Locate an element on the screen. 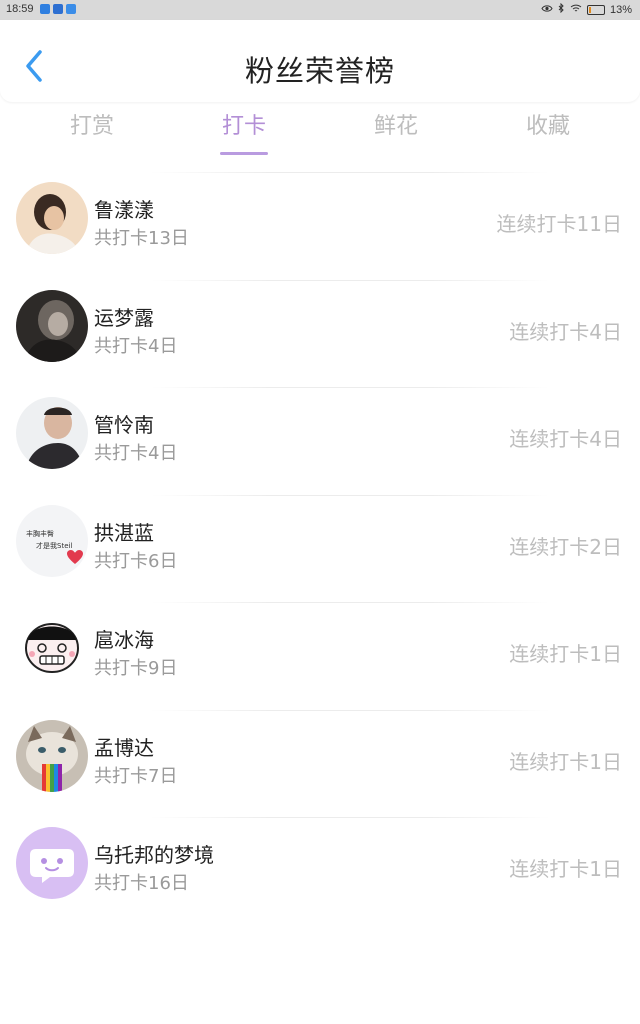  status-right: 13% is located at coordinates (586, 9).